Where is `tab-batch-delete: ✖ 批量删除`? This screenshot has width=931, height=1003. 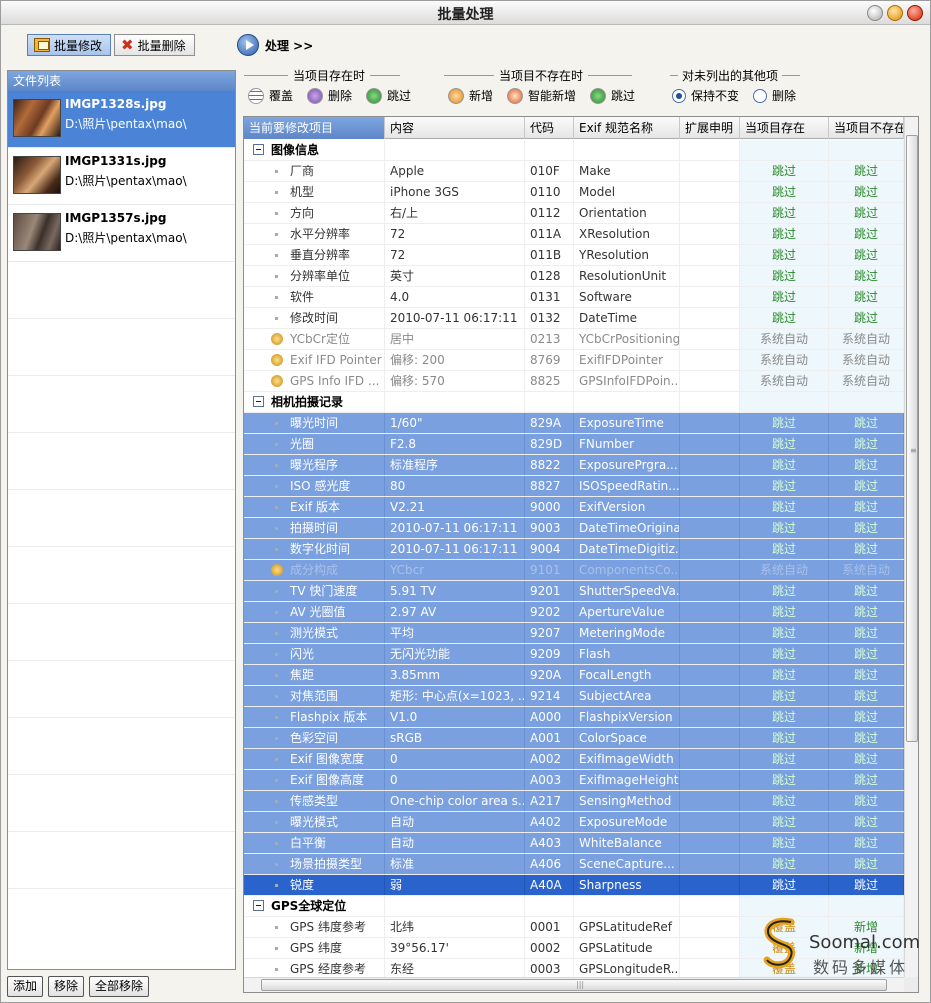 tab-batch-delete: ✖ 批量删除 is located at coordinates (154, 45).